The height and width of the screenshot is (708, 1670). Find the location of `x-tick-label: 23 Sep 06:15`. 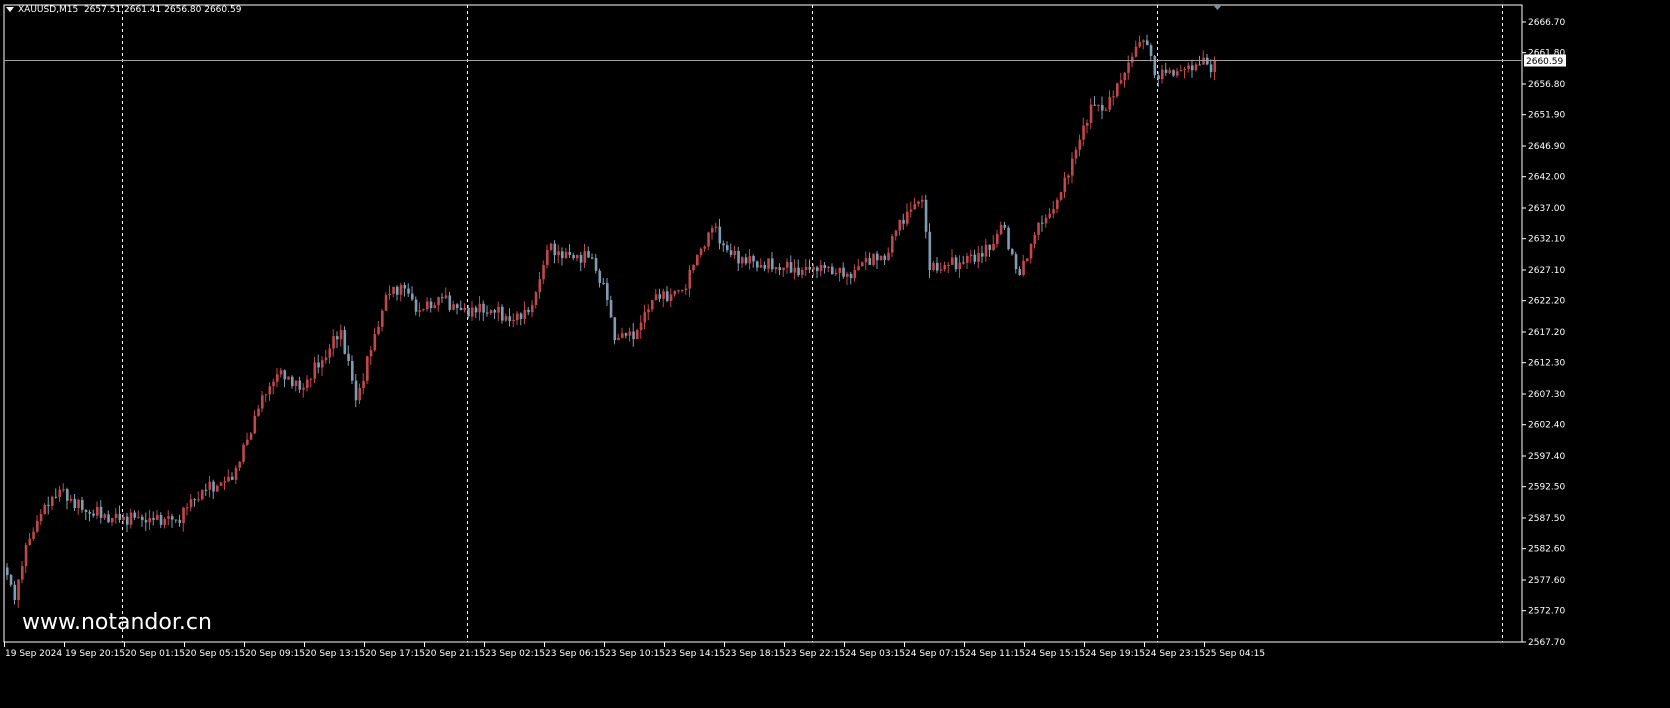

x-tick-label: 23 Sep 06:15 is located at coordinates (575, 654).